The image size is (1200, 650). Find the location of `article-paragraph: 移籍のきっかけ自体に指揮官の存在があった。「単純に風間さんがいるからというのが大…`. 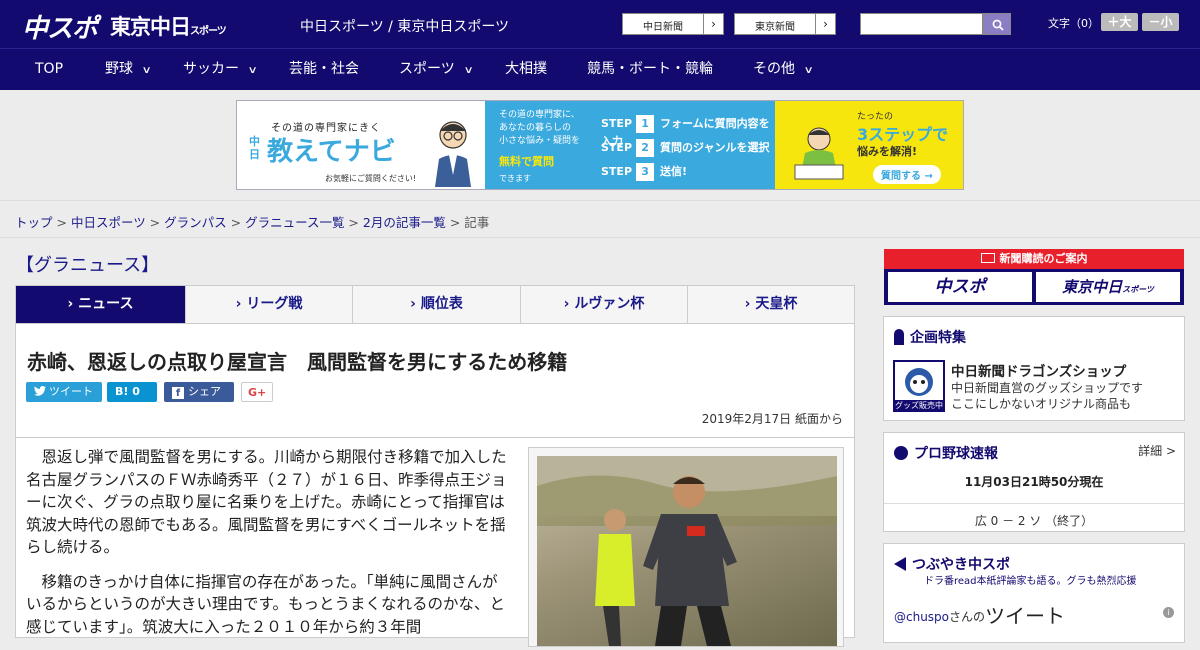

article-paragraph: 移籍のきっかけ自体に指揮官の存在があった。「単純に風間さんがいるからというのが大… is located at coordinates (265, 604).